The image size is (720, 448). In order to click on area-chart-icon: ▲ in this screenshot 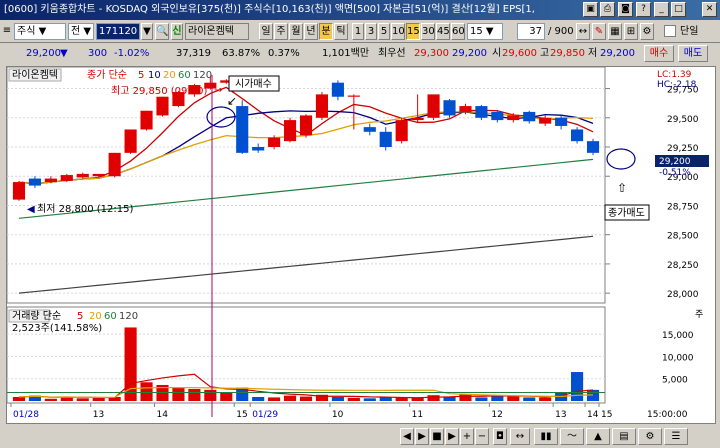, I will do `click(598, 436)`.